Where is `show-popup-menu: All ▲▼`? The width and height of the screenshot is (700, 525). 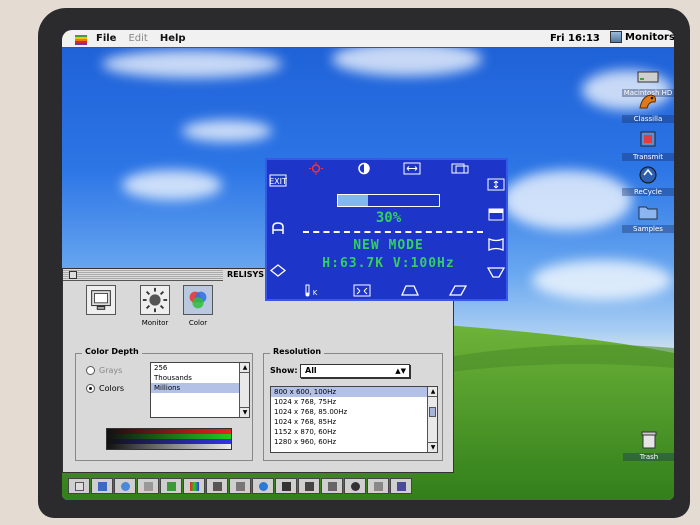 show-popup-menu: All ▲▼ is located at coordinates (355, 371).